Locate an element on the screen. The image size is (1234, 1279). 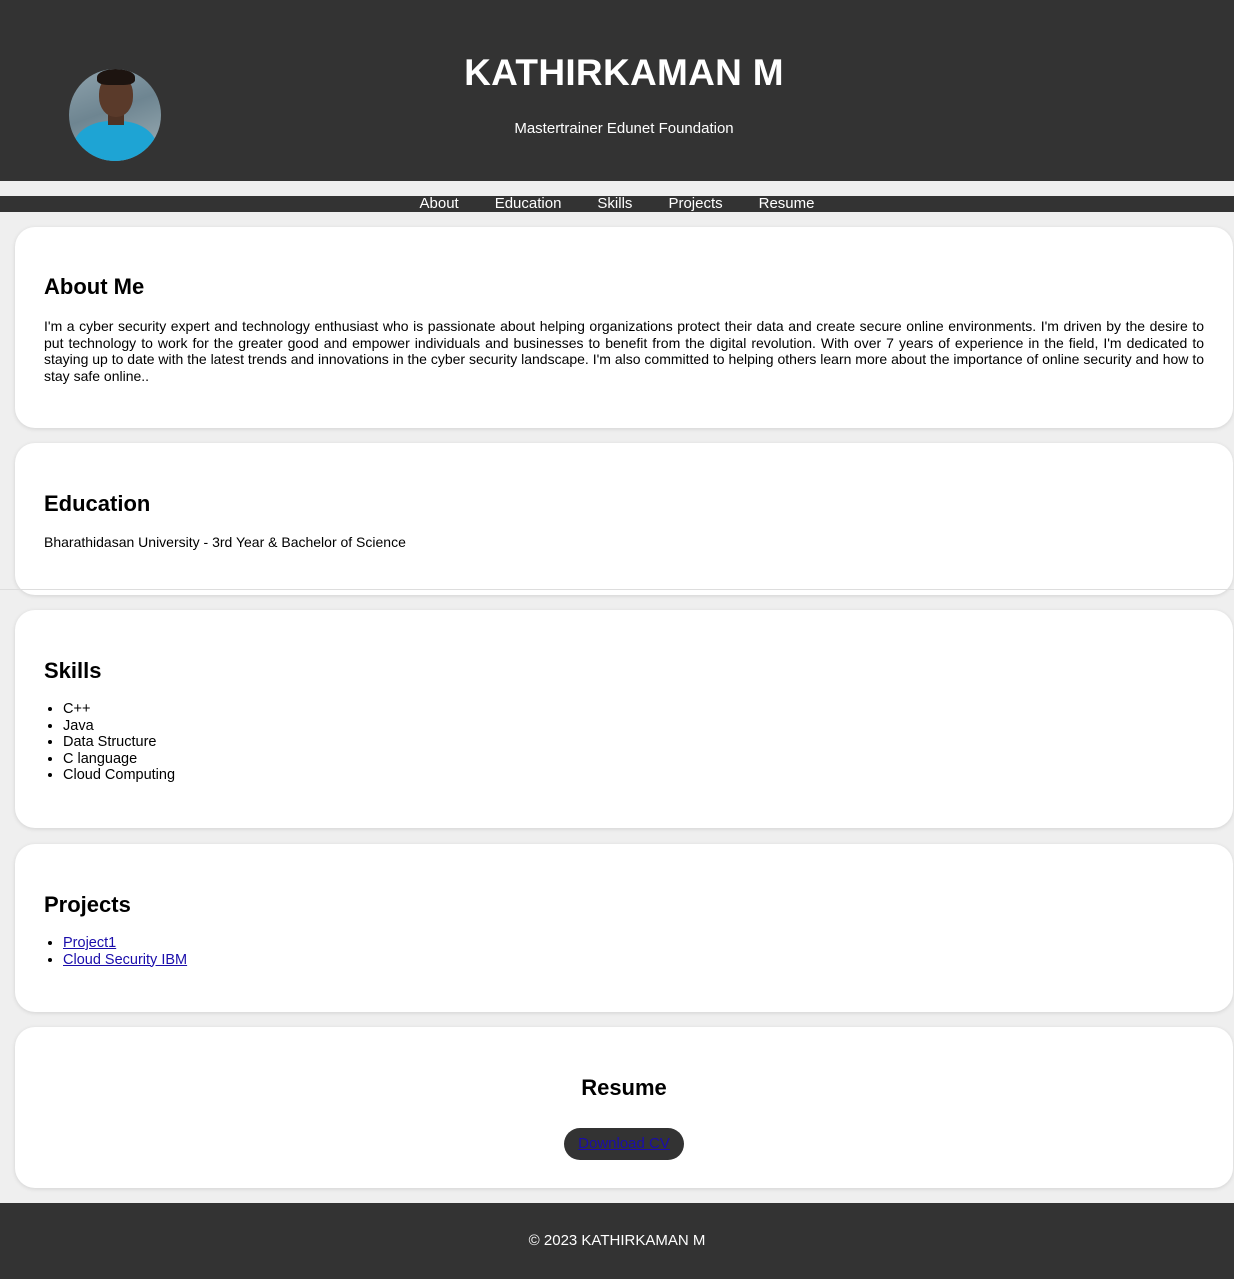
main-nav: About Education Skills Projects Resume is located at coordinates (617, 204).